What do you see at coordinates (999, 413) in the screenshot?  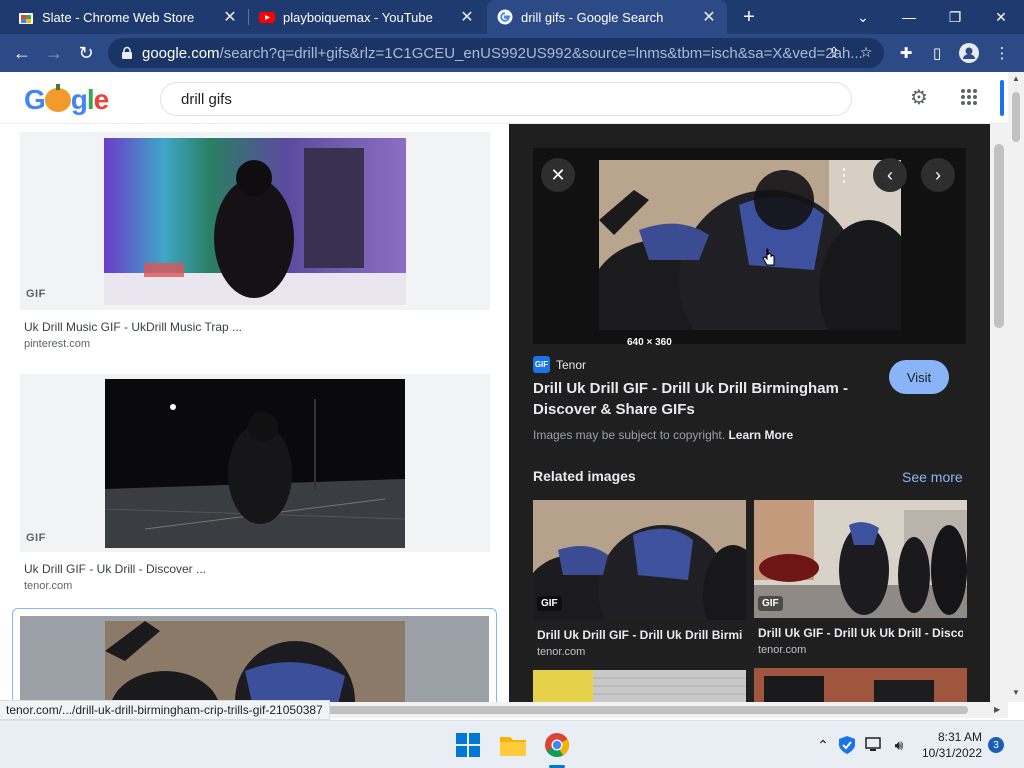 I see `preview-scrollbar` at bounding box center [999, 413].